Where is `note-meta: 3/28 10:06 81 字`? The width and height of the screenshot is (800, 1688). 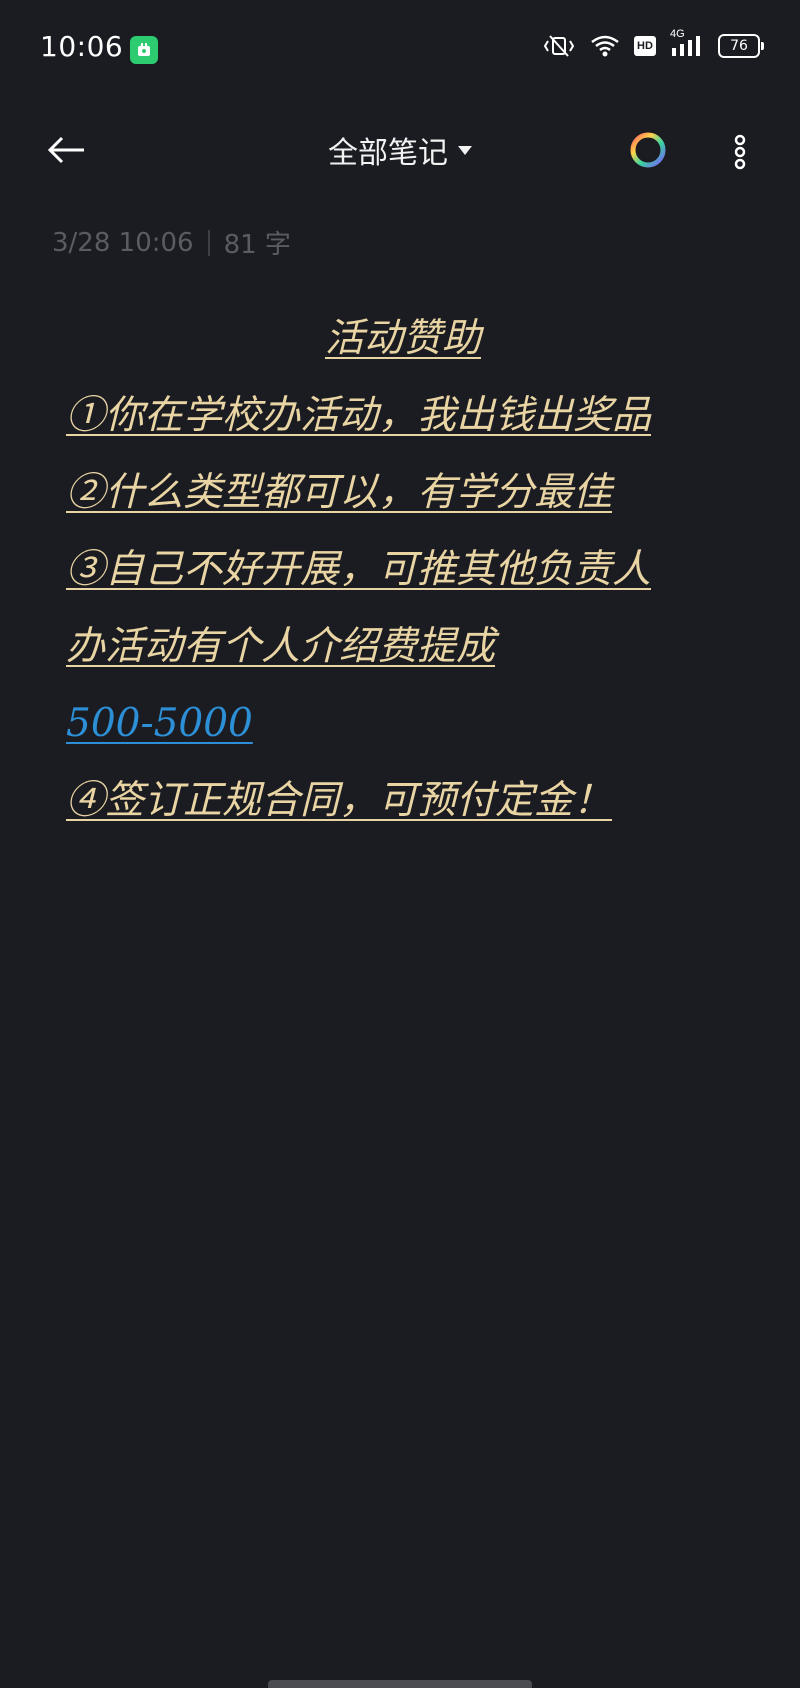 note-meta: 3/28 10:06 81 字 is located at coordinates (171, 242).